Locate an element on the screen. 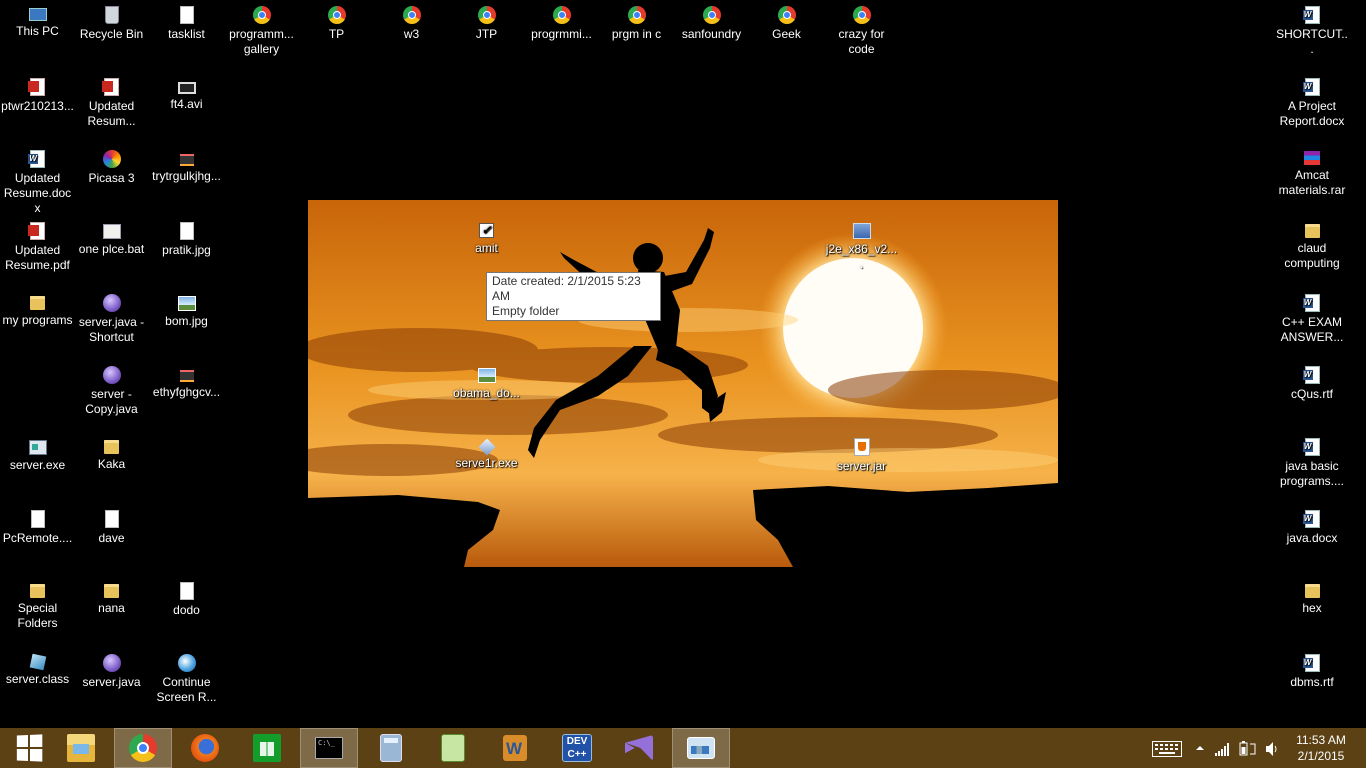 This screenshot has width=1366, height=768. desktop-icon-sanfoundry: sanfoundry is located at coordinates (711, 21).